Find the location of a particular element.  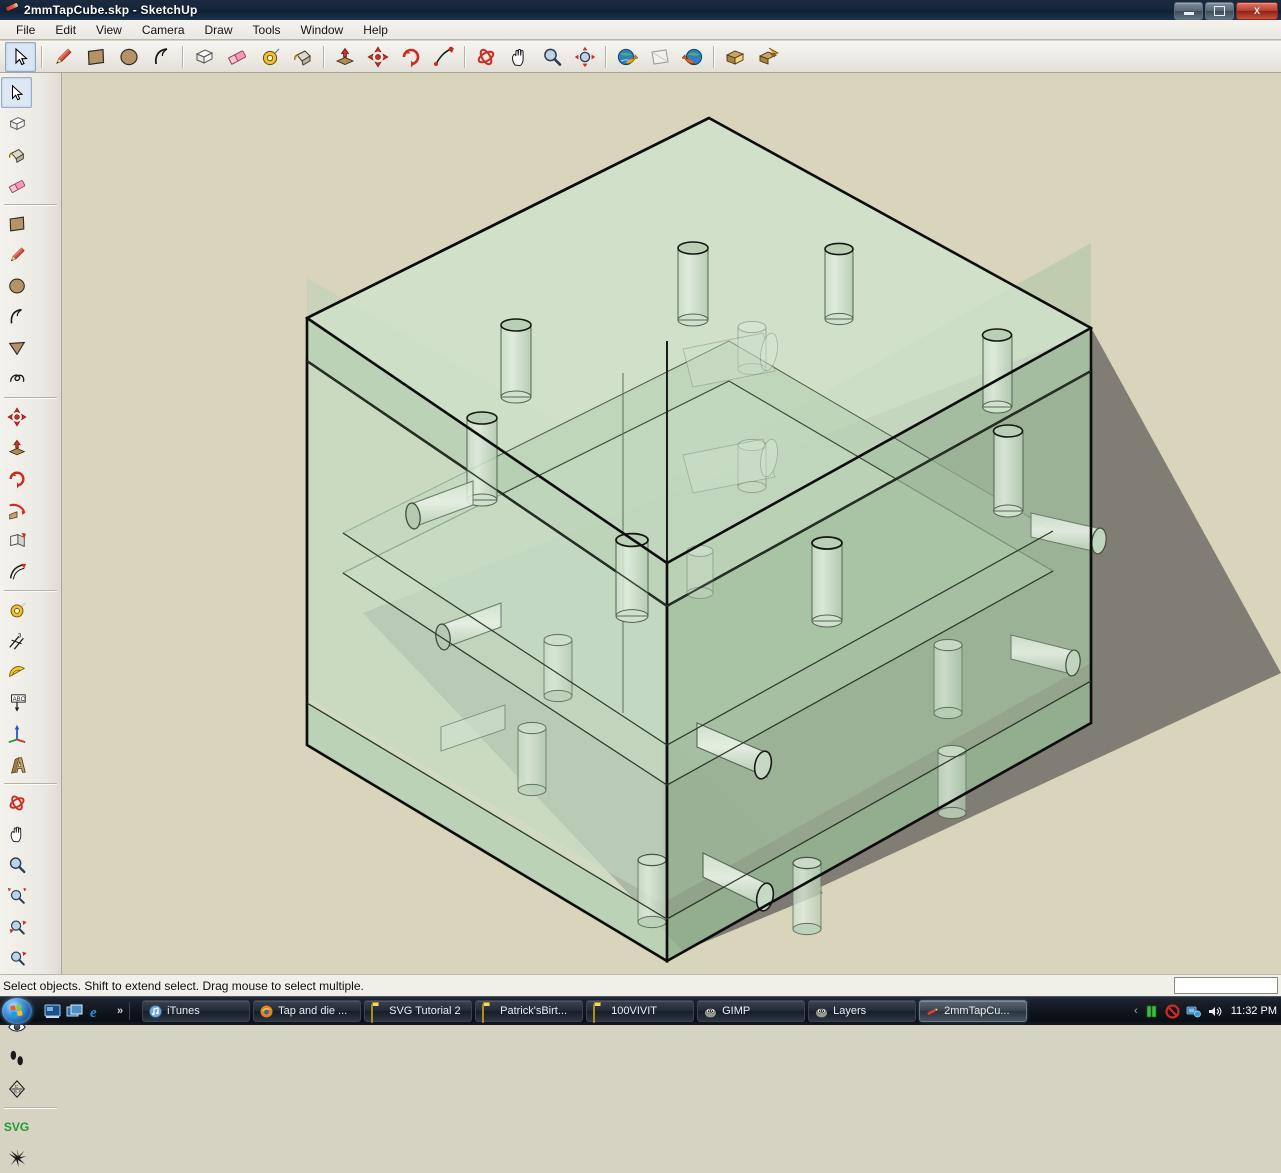

sidebar-axes-tool is located at coordinates (16, 733).